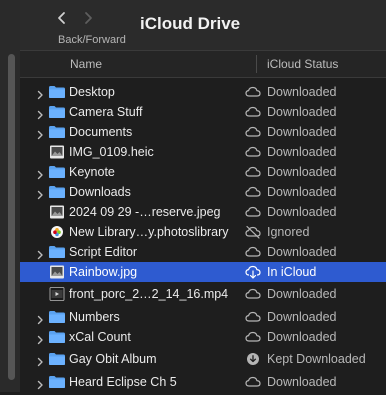  What do you see at coordinates (203, 337) in the screenshot?
I see `list-item: xCal Count Downloaded` at bounding box center [203, 337].